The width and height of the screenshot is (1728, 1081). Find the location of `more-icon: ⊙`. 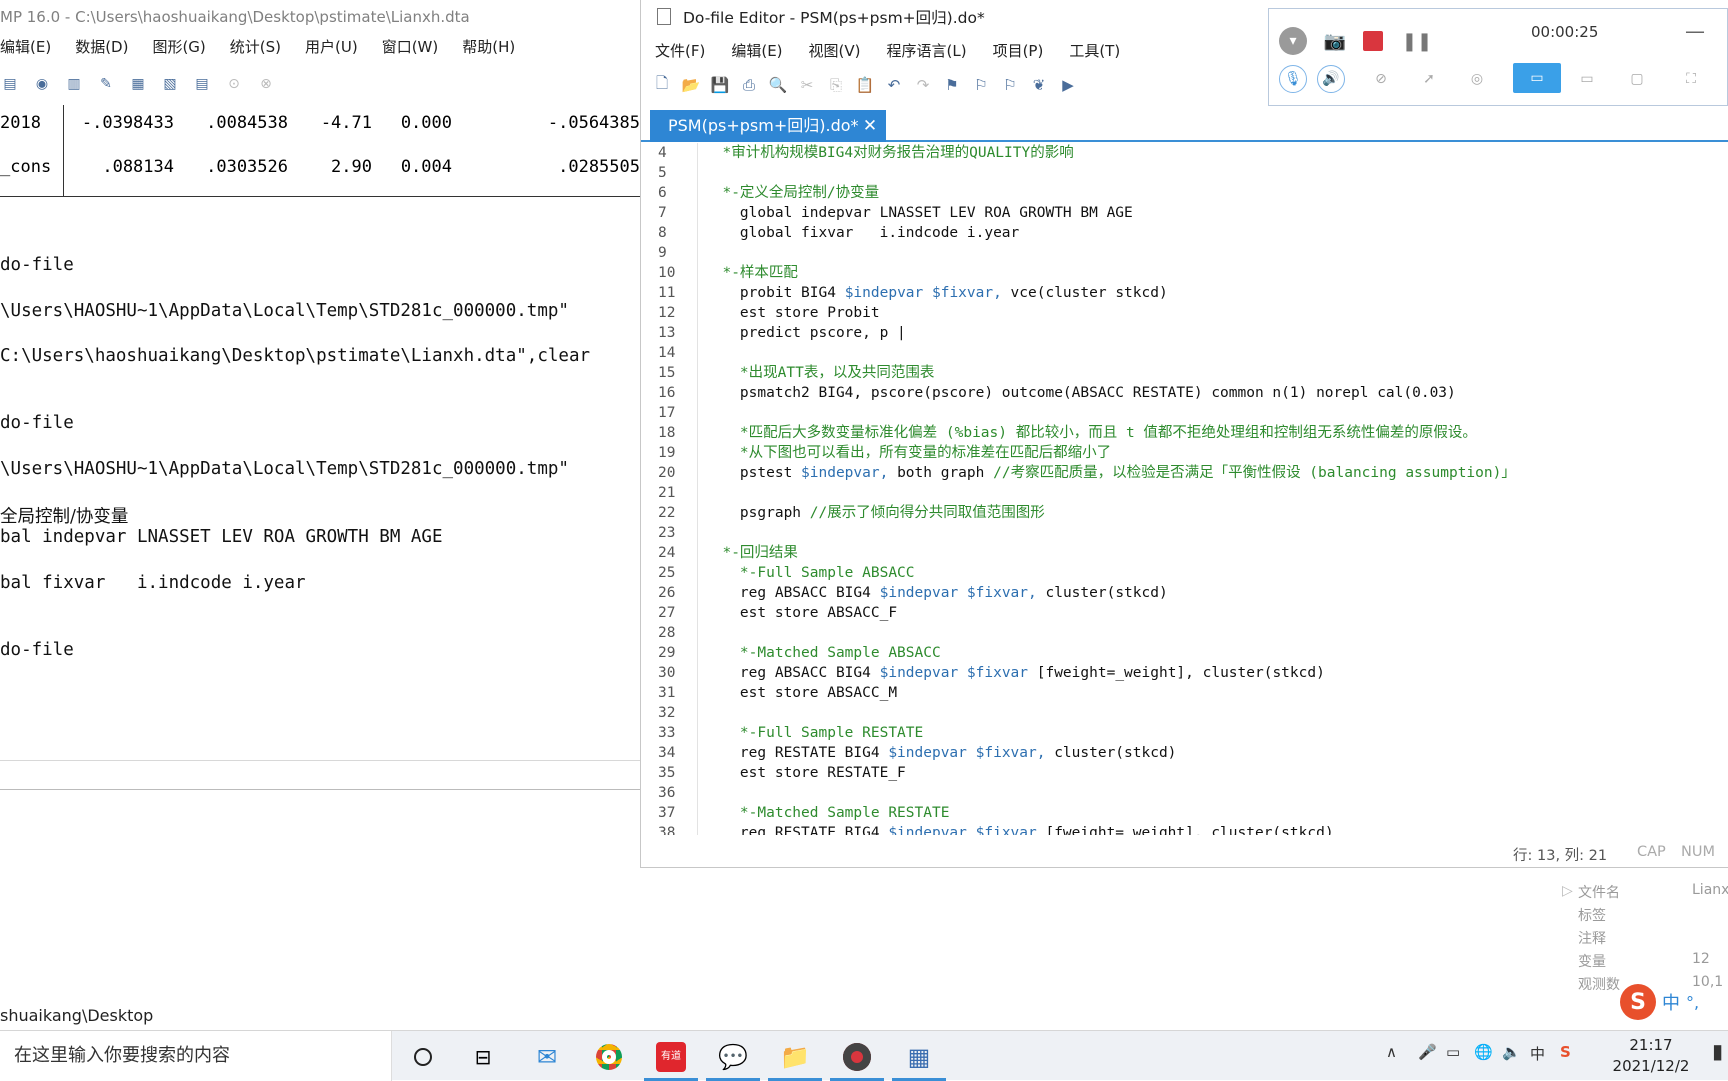

more-icon: ⊙ is located at coordinates (234, 84).